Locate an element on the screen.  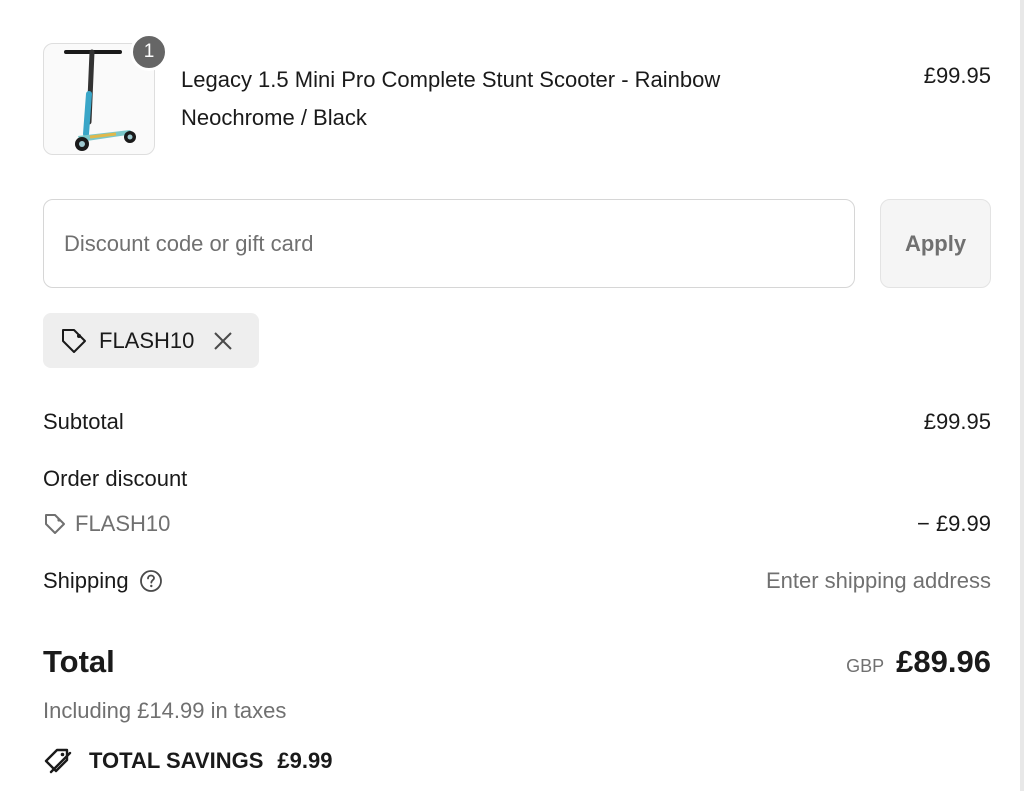
savings-label: TOTAL SAVINGS is located at coordinates (176, 760).